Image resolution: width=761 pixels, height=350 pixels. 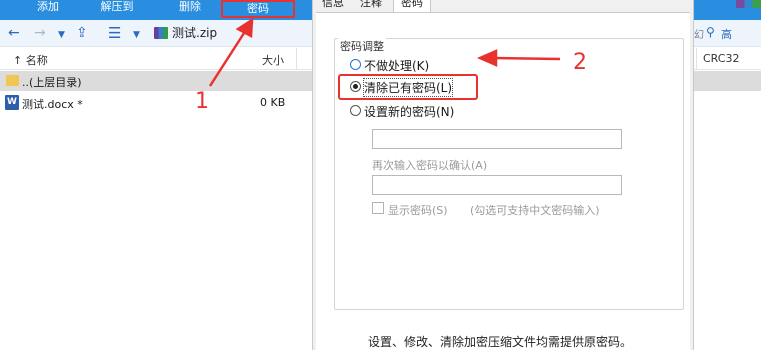 What do you see at coordinates (535, 210) in the screenshot?
I see `show-password-note: (勾选可支持中文密码输入)` at bounding box center [535, 210].